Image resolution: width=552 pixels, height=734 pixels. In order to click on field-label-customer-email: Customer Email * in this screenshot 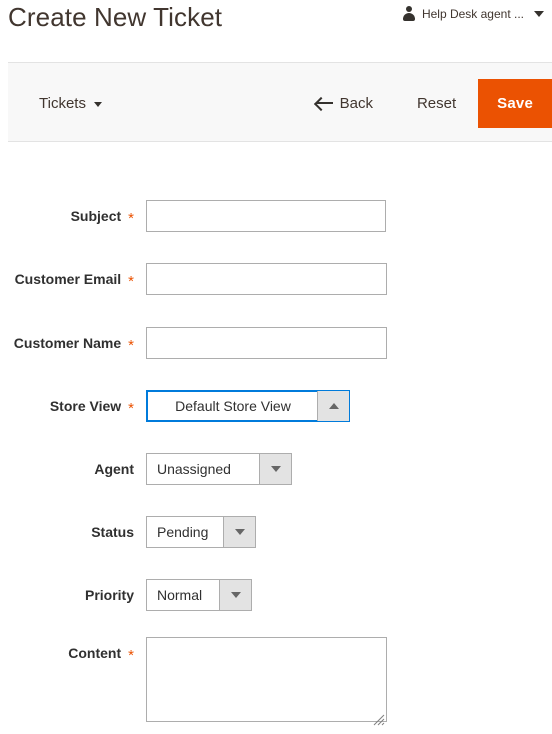, I will do `click(73, 279)`.